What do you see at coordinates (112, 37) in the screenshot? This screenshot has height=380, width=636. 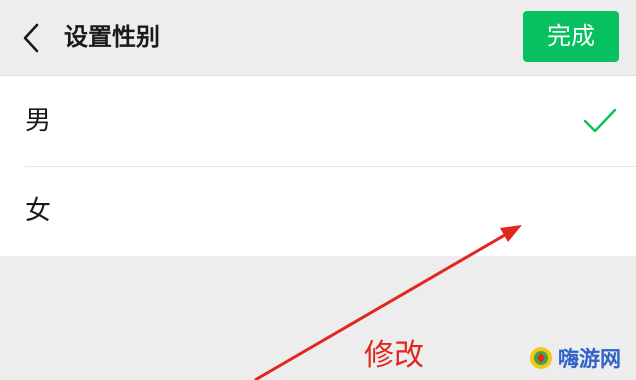 I see `page-title: 设置性别` at bounding box center [112, 37].